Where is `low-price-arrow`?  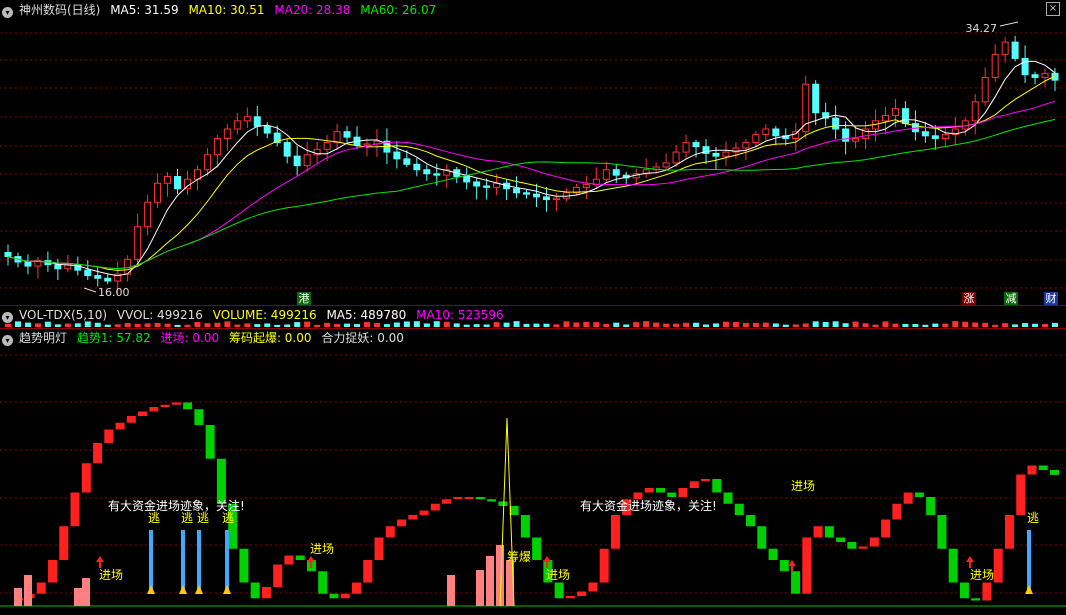 low-price-arrow is located at coordinates (90, 290).